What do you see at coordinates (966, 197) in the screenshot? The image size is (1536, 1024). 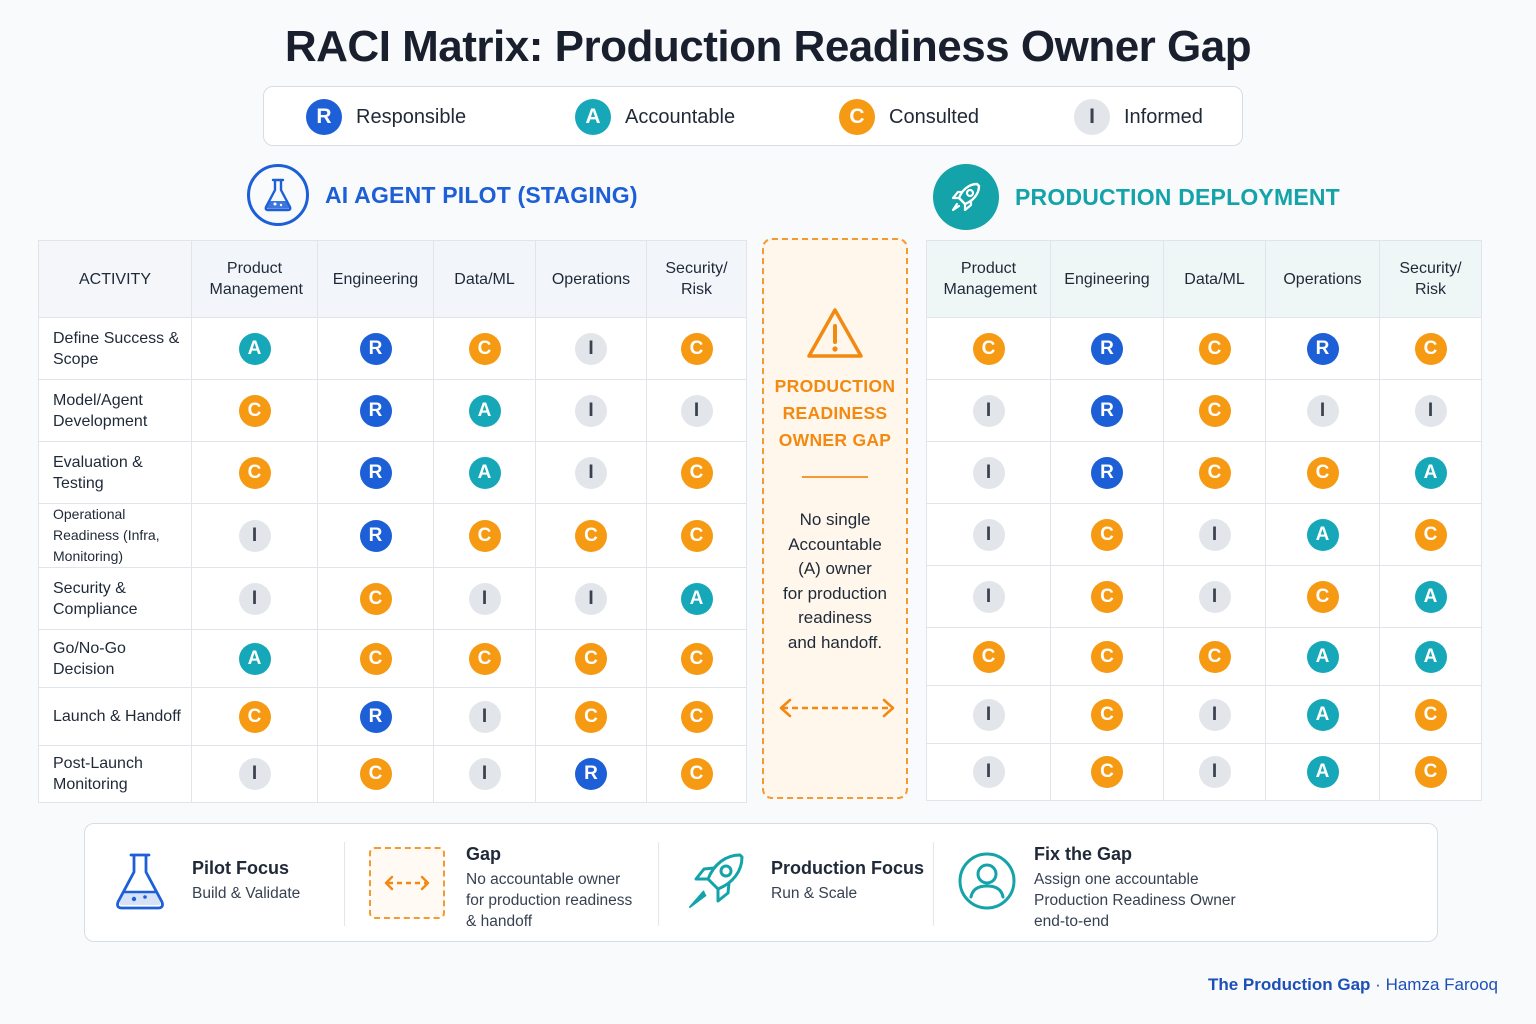 I see `rocket-icon` at bounding box center [966, 197].